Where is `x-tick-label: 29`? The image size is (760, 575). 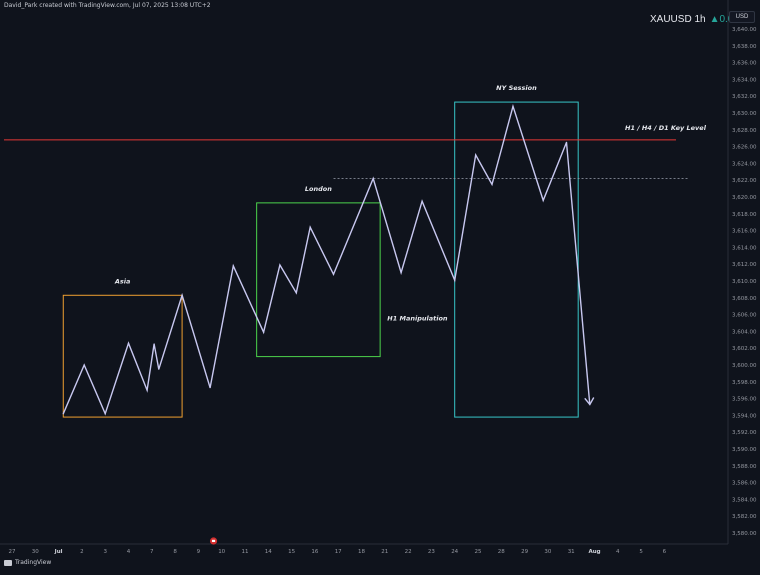
x-tick-label: 29 is located at coordinates (524, 552).